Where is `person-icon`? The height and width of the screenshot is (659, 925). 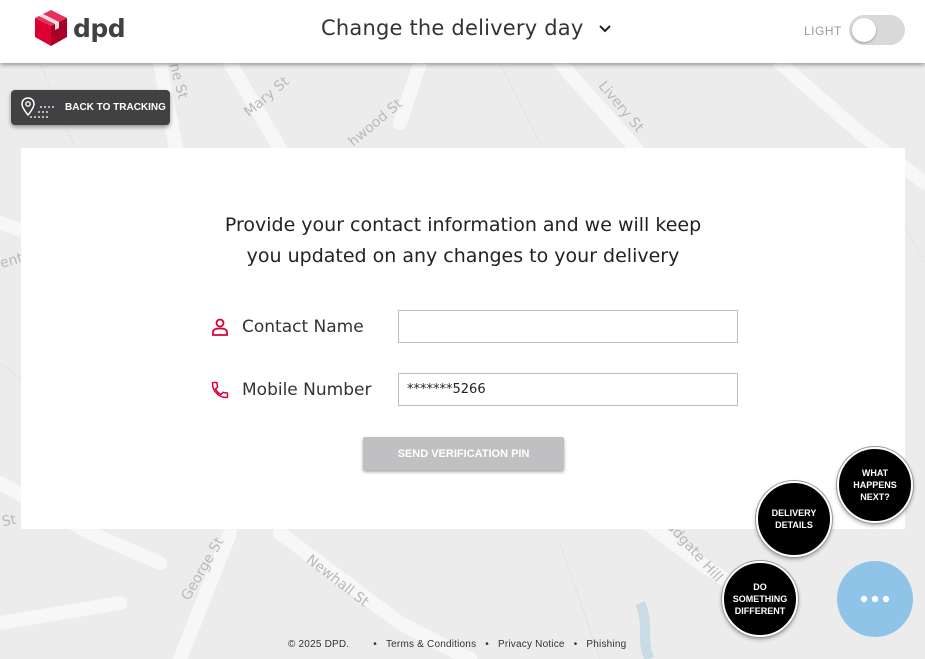 person-icon is located at coordinates (220, 327).